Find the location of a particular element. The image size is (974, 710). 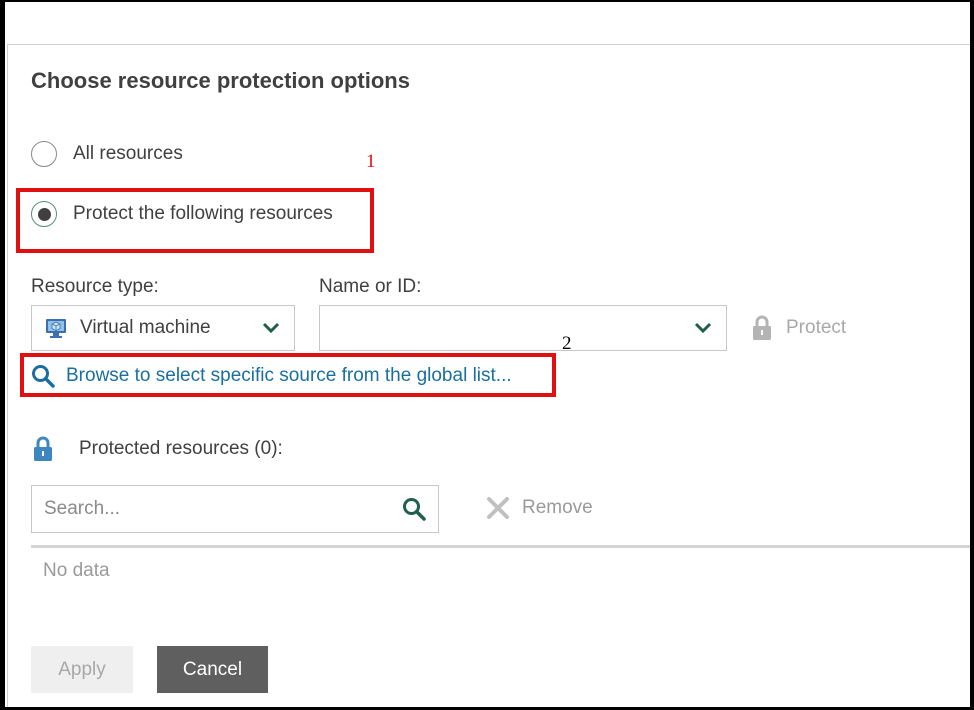

protected-resources-heading: Protected resources (0): is located at coordinates (158, 449).